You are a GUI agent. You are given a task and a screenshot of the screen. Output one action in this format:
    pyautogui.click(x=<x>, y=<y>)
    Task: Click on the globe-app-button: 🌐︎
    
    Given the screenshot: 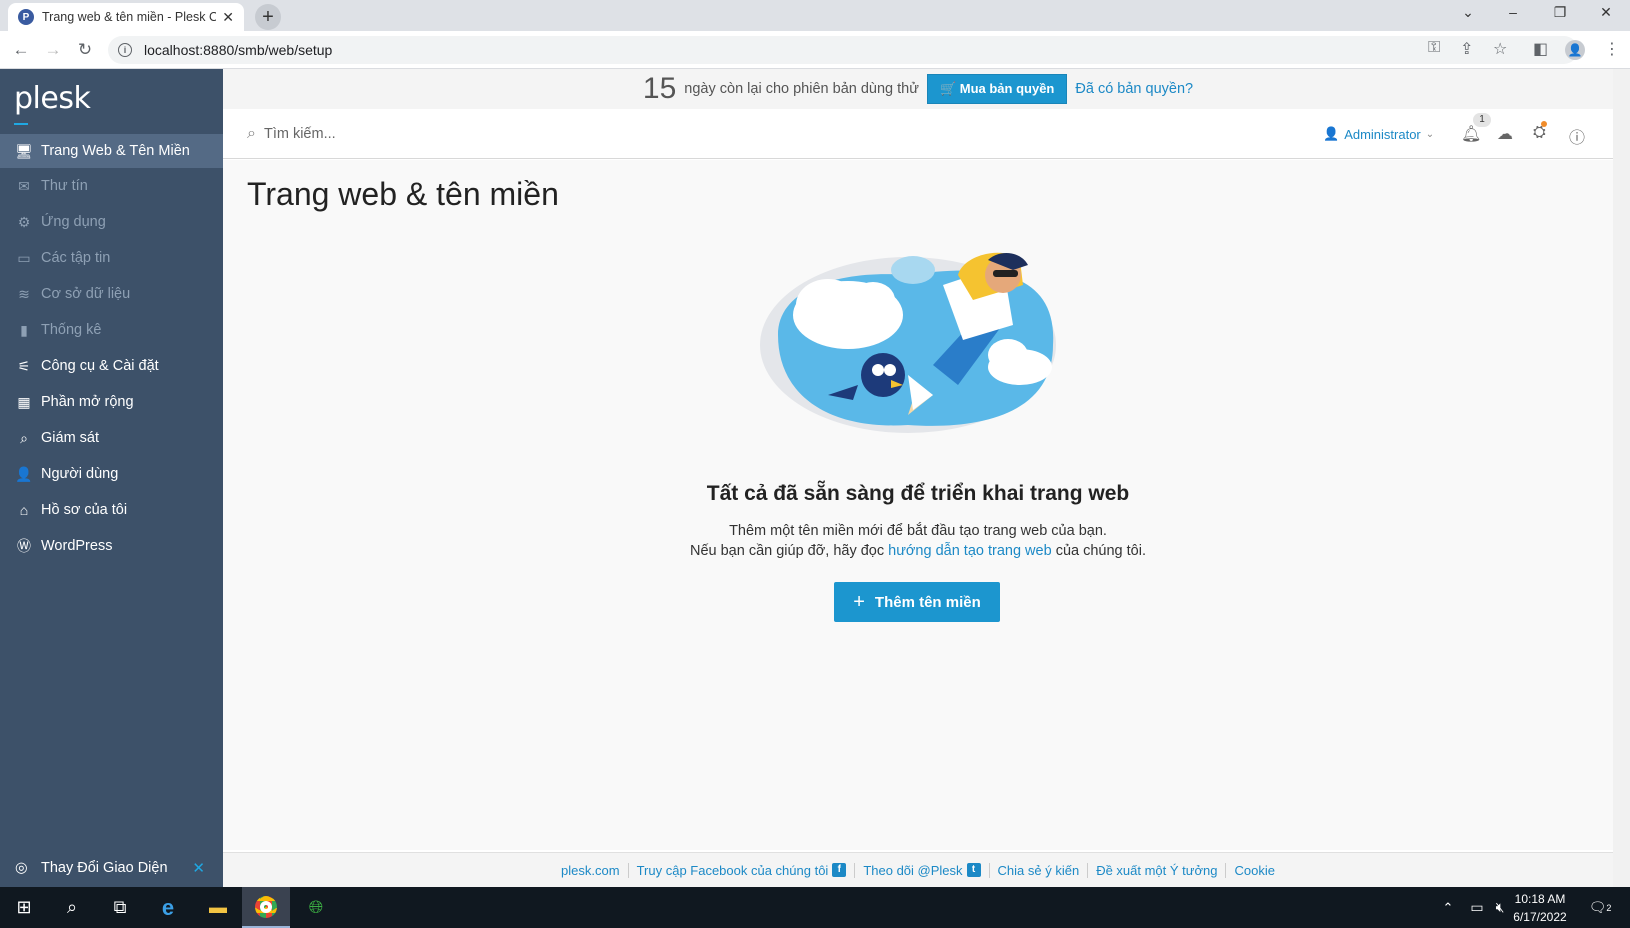 What is the action you would take?
    pyautogui.click(x=316, y=907)
    